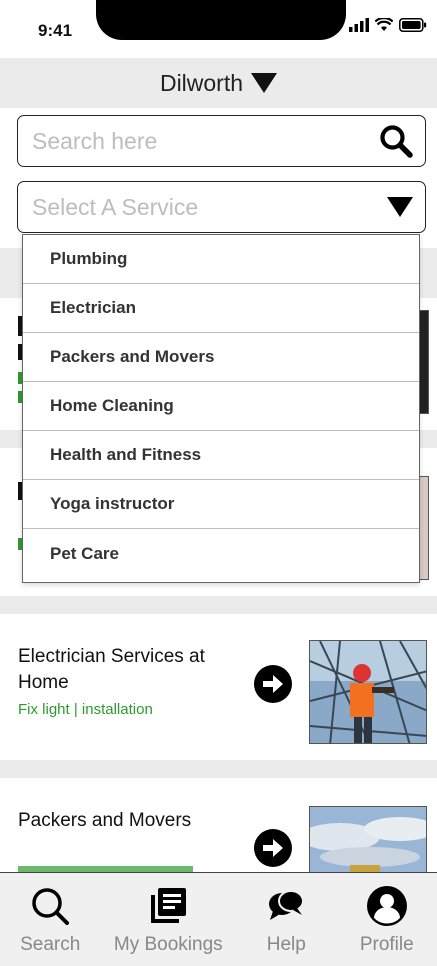 This screenshot has width=437, height=966. What do you see at coordinates (55, 30) in the screenshot?
I see `status-time: 9:41` at bounding box center [55, 30].